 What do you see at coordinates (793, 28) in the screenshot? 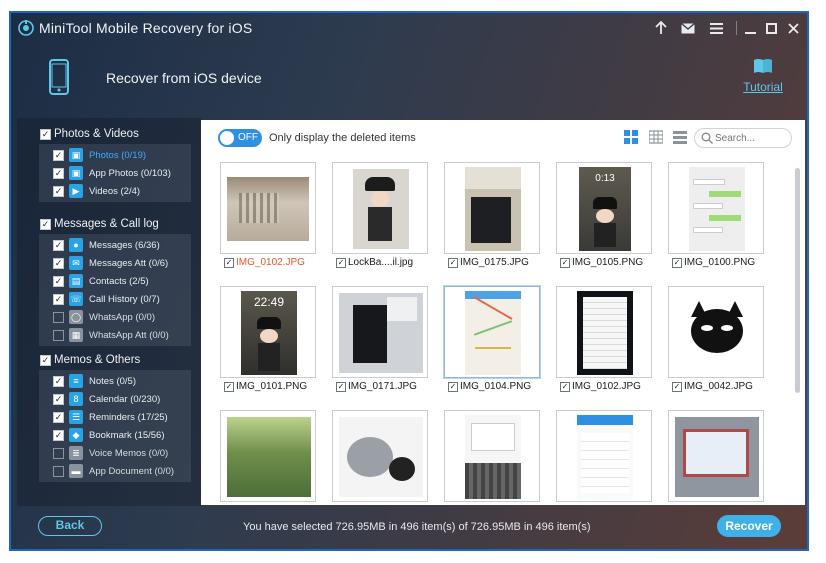
I see `close-button` at bounding box center [793, 28].